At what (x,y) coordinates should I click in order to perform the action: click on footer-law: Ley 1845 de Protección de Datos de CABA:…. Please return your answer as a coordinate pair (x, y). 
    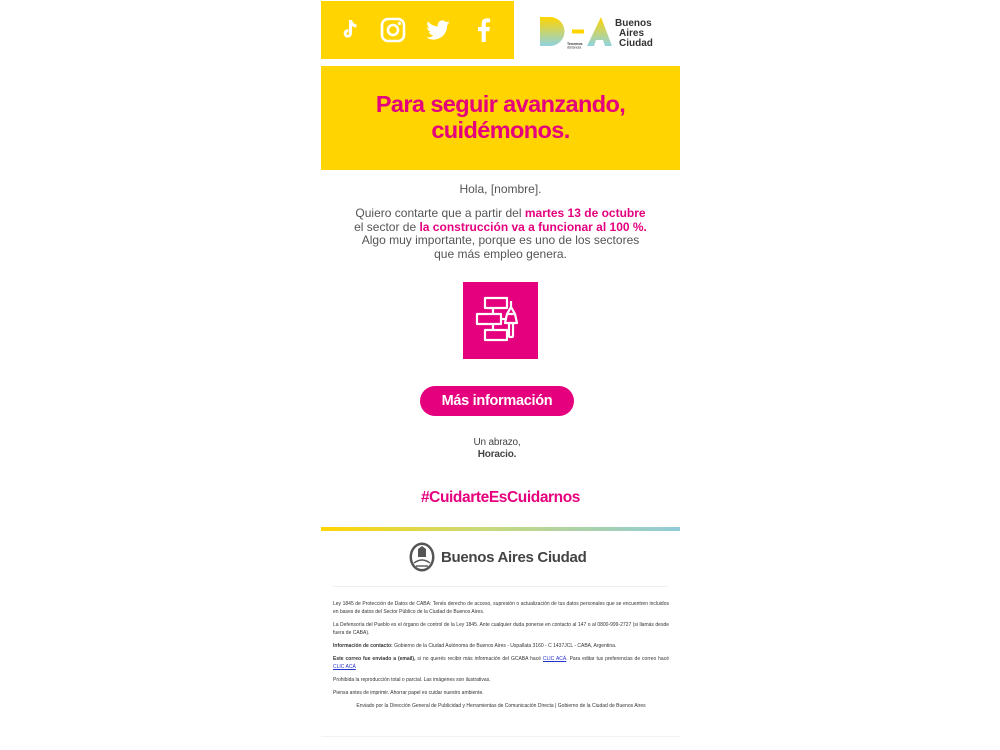
    Looking at the image, I should click on (501, 608).